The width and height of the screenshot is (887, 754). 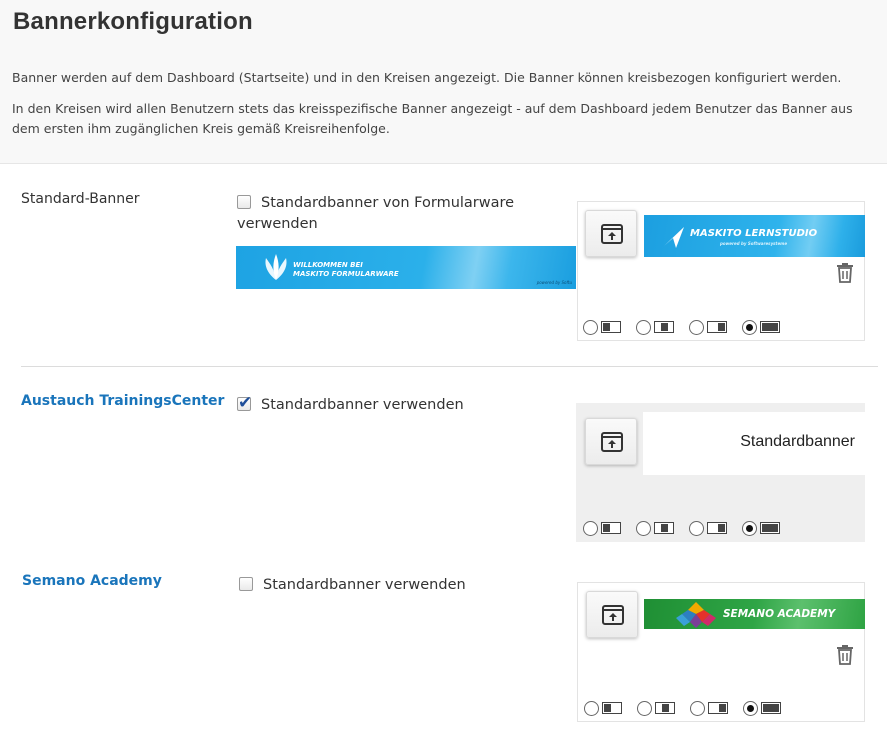 I want to click on semano-logo-icon, so click(x=696, y=615).